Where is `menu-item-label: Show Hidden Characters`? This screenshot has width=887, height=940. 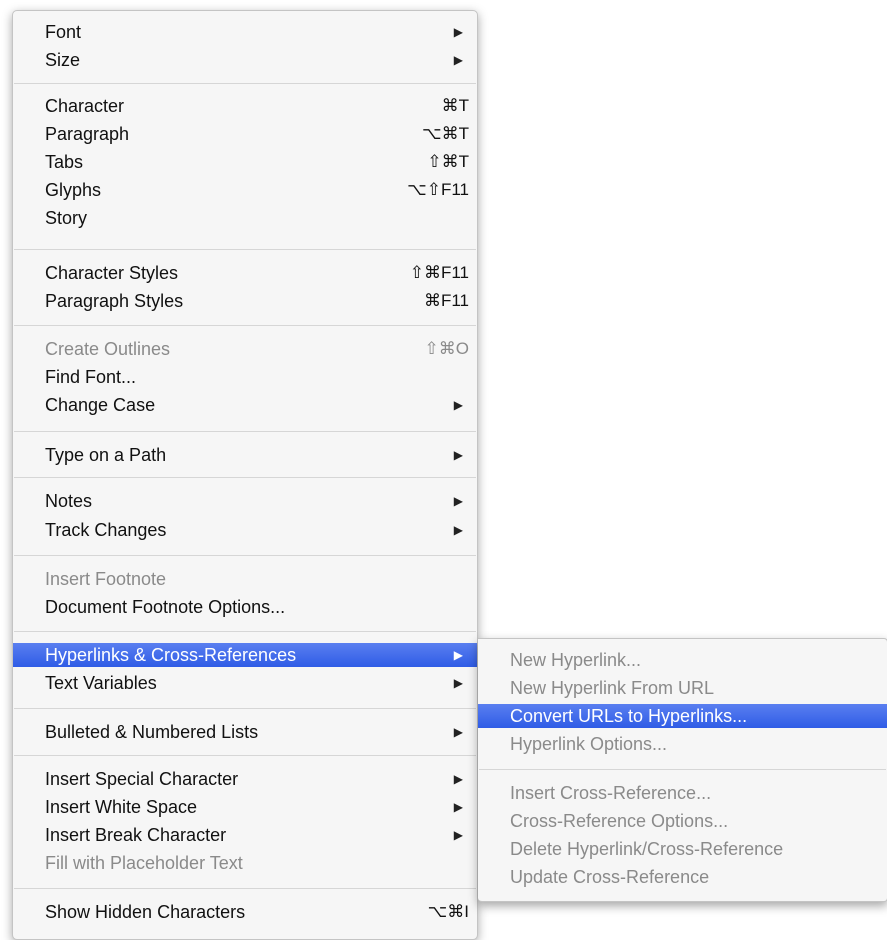
menu-item-label: Show Hidden Characters is located at coordinates (145, 912).